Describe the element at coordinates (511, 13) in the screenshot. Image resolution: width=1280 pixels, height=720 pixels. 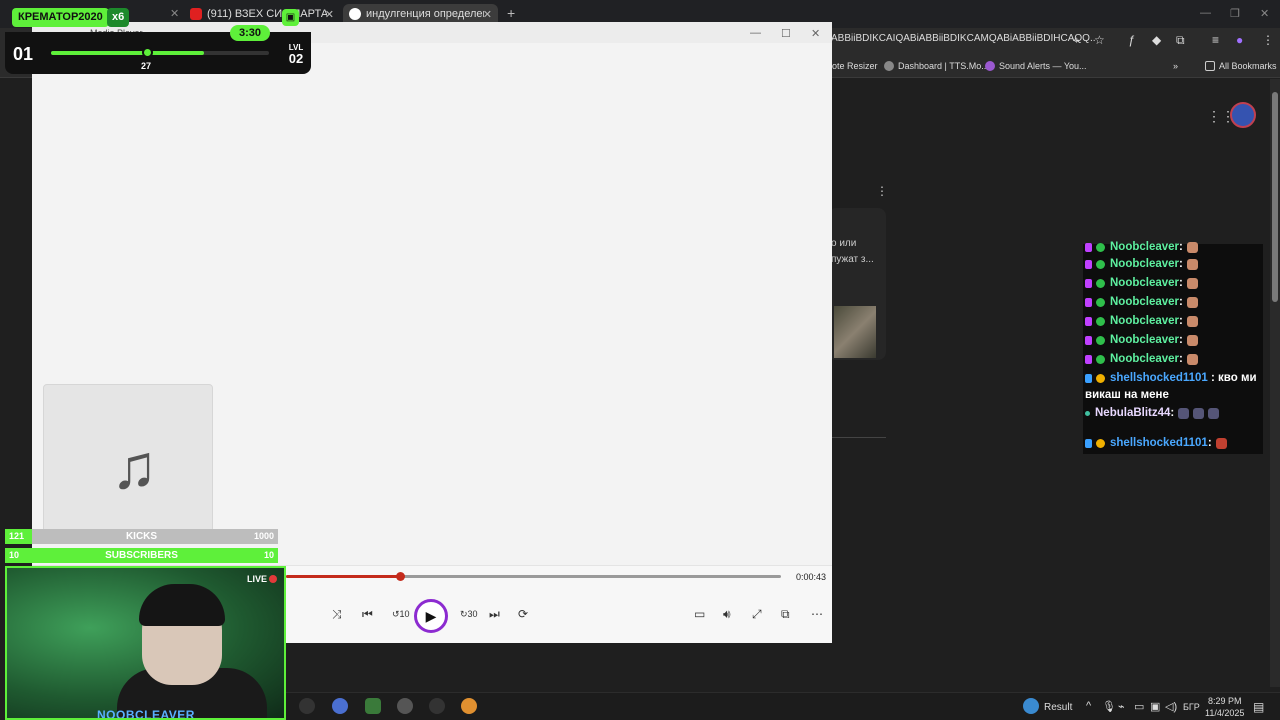
I see `new-tab-button: +` at that location.